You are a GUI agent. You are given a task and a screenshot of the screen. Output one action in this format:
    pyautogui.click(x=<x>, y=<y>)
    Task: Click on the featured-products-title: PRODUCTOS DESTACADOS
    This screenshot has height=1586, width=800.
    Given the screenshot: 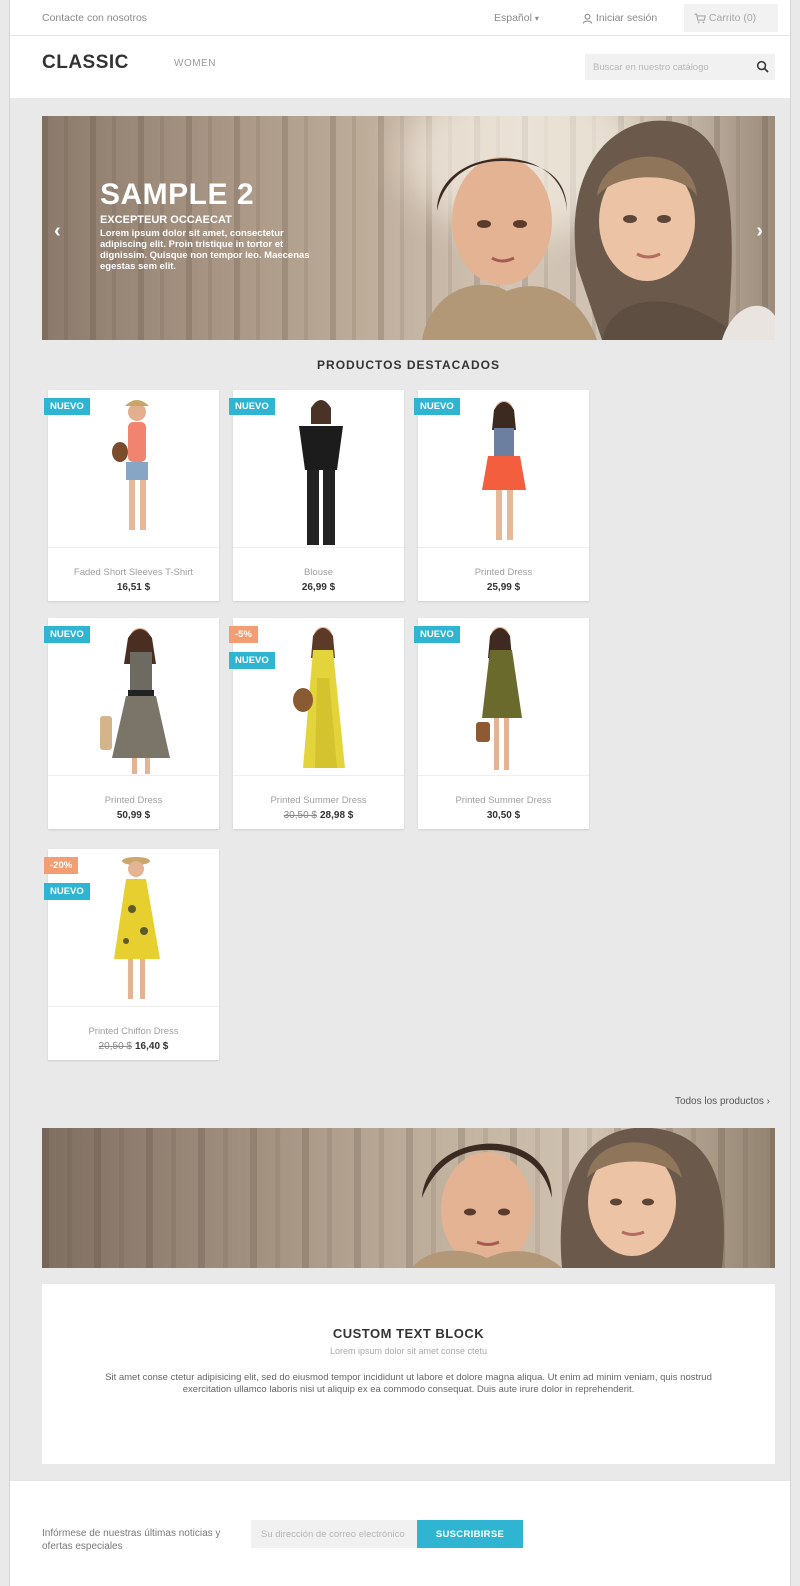 What is the action you would take?
    pyautogui.click(x=408, y=365)
    